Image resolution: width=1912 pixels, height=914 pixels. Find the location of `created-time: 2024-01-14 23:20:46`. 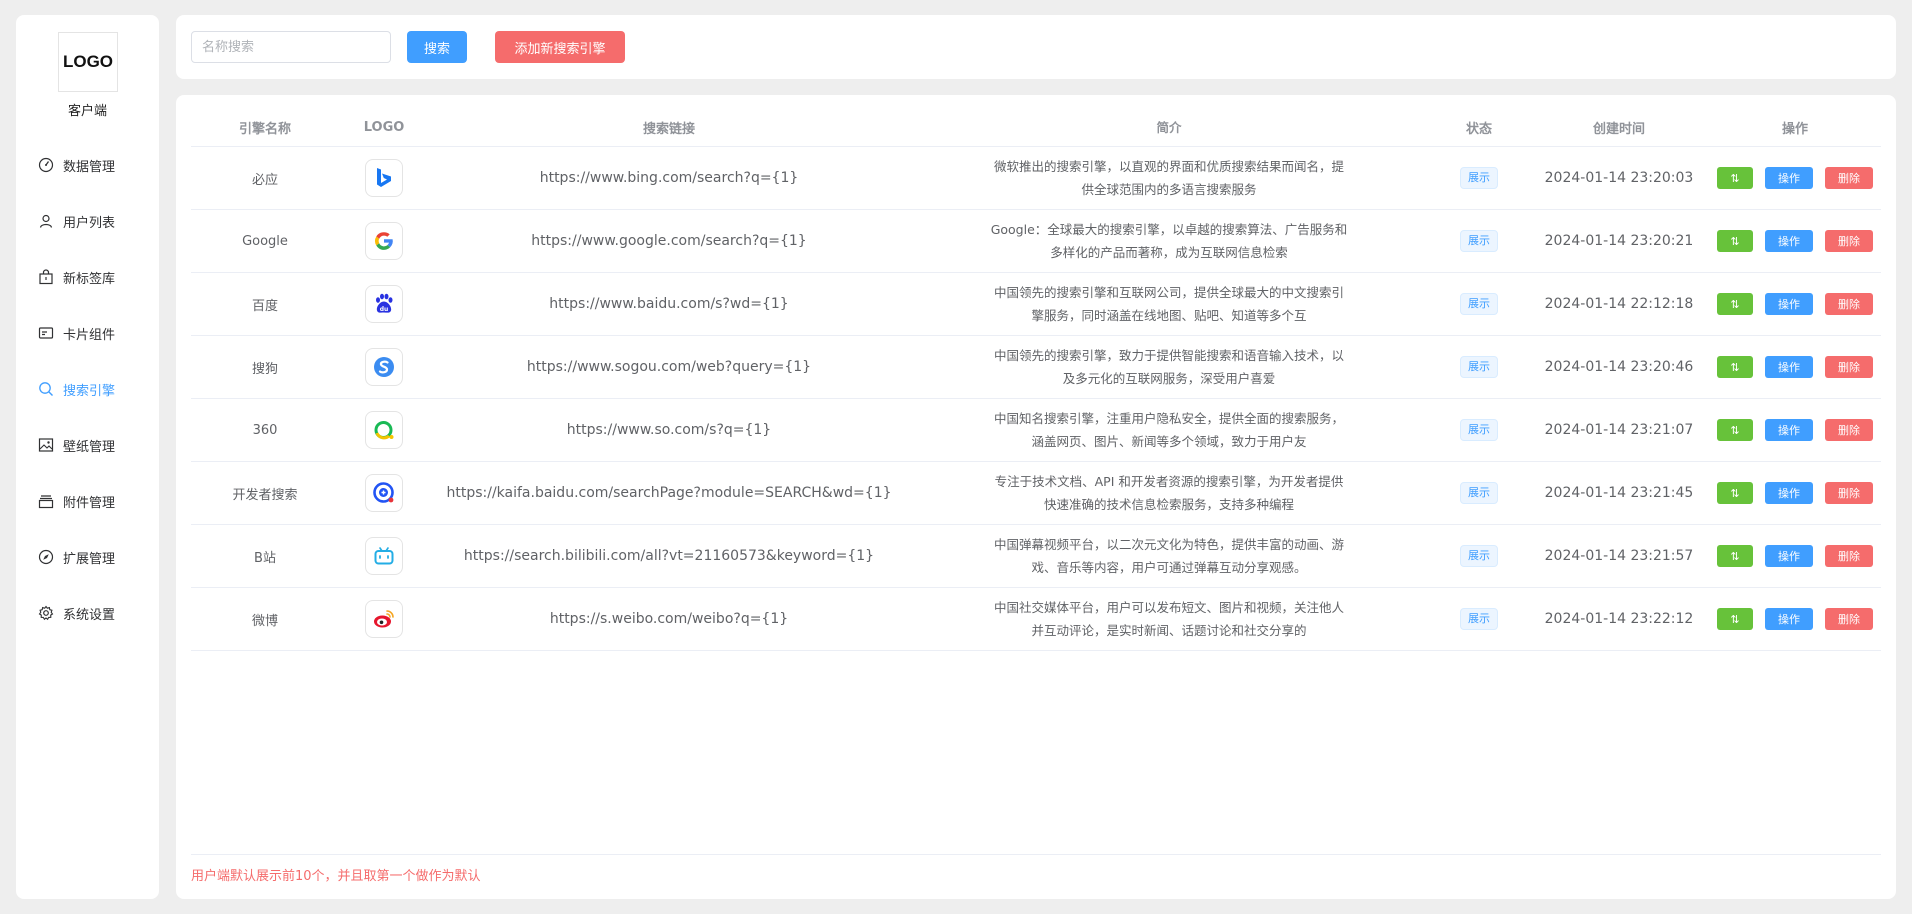

created-time: 2024-01-14 23:20:46 is located at coordinates (1619, 367).